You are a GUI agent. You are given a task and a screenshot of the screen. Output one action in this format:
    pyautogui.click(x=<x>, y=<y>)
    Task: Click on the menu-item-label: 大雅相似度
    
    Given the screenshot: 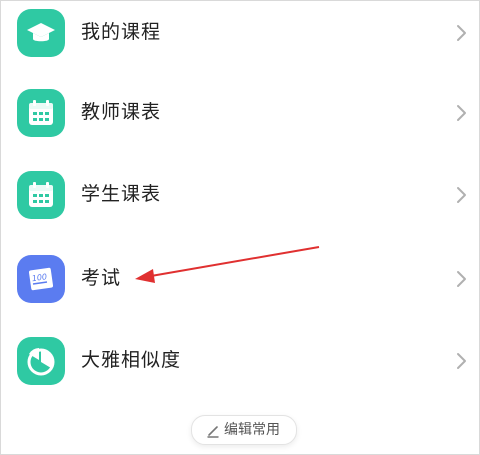 What is the action you would take?
    pyautogui.click(x=131, y=360)
    